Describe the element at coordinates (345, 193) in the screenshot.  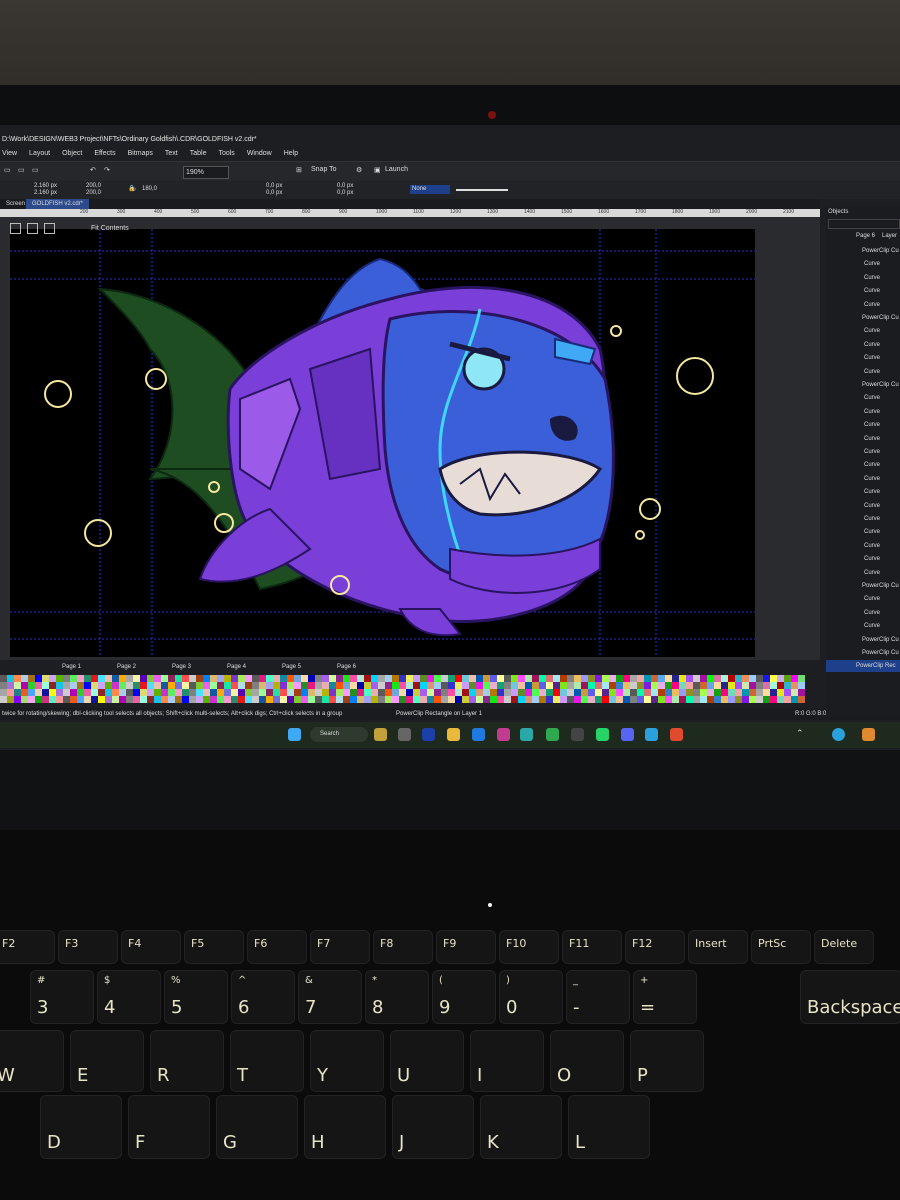
I see `corner-y-field: 0,0 px` at that location.